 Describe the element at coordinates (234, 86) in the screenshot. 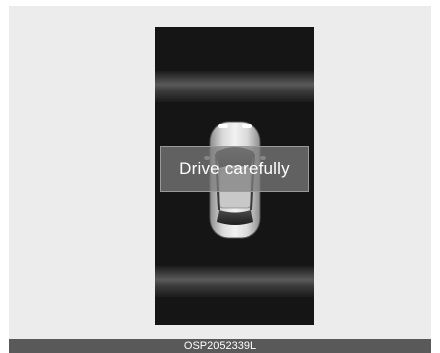

I see `road-band-top` at that location.